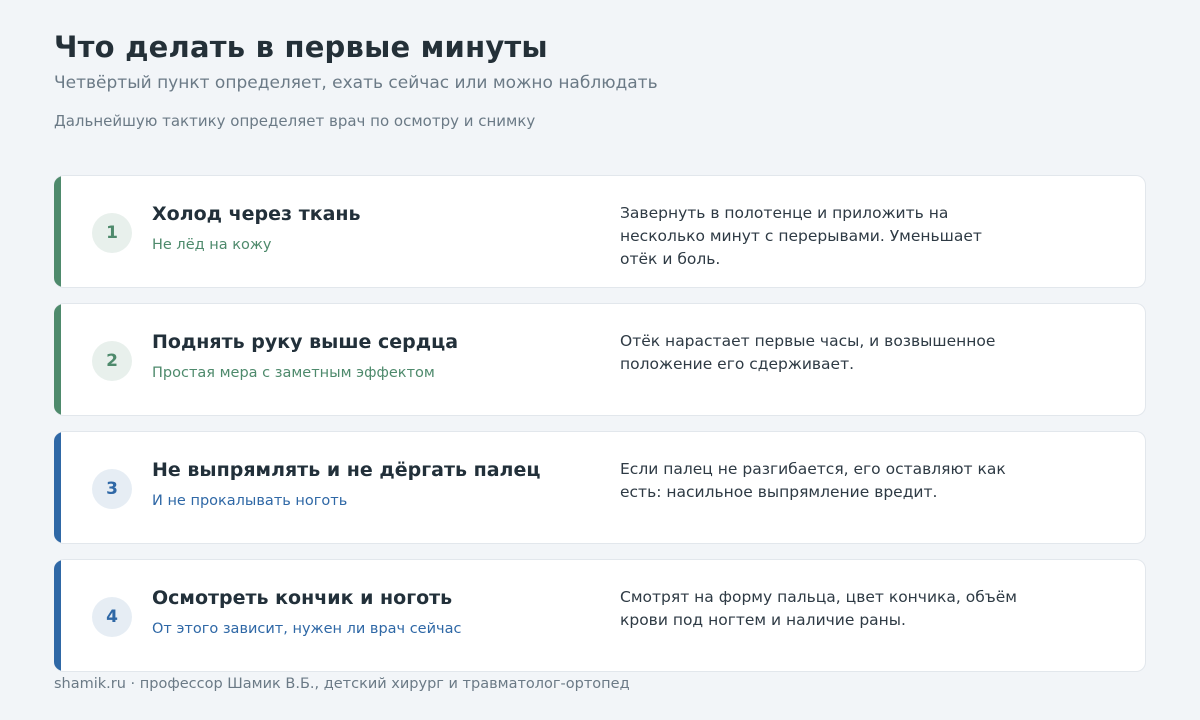 The width and height of the screenshot is (1200, 720). I want to click on step-subtitle: От этого зависит, нужен ли врач сейчас, so click(307, 629).